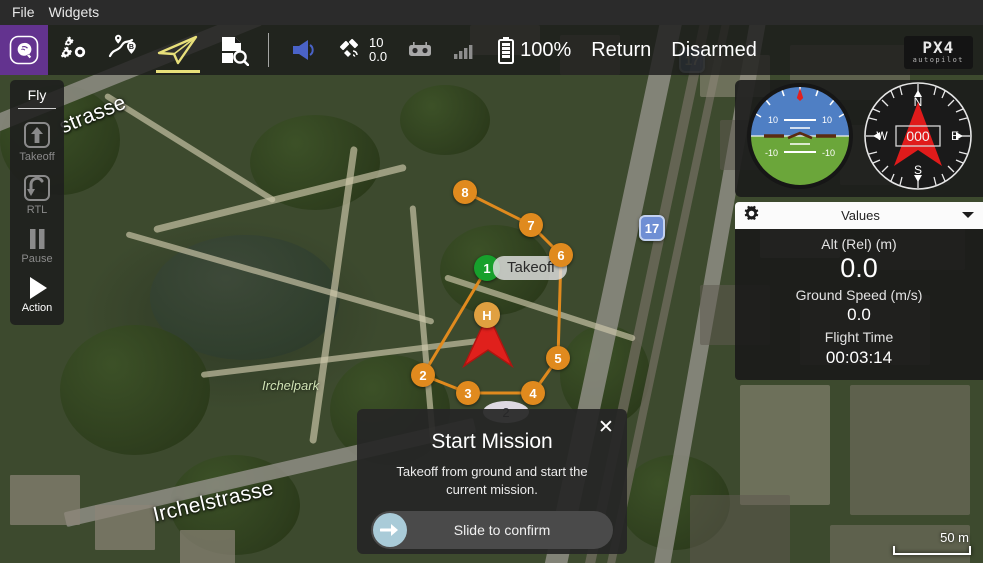  I want to click on action-label: Action, so click(37, 308).